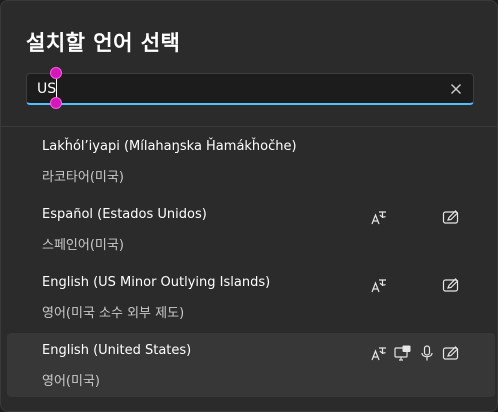 This screenshot has height=412, width=498. What do you see at coordinates (156, 282) in the screenshot?
I see `language-name: English (US Minor Outlying Islands)` at bounding box center [156, 282].